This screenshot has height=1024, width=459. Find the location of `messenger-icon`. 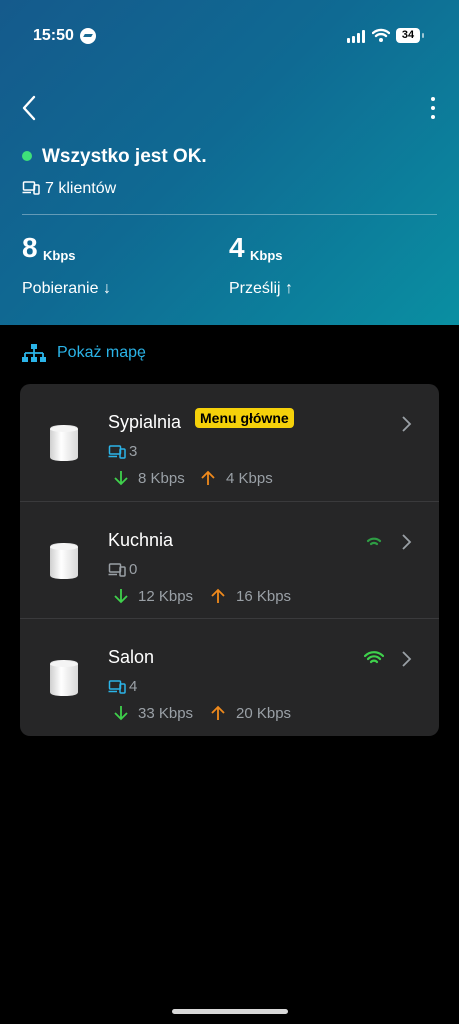

messenger-icon is located at coordinates (88, 36).